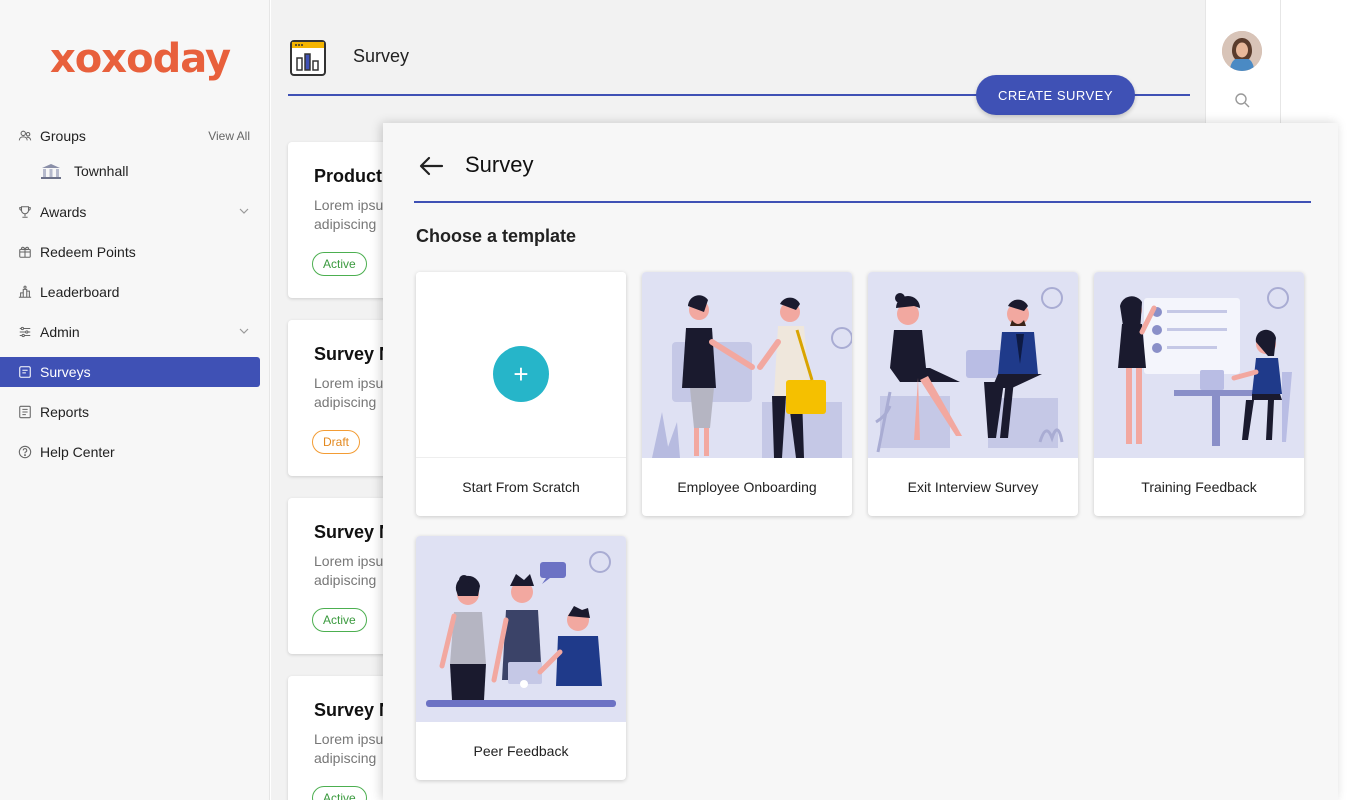  What do you see at coordinates (77, 452) in the screenshot?
I see `sidebar-item-label: Help Center` at bounding box center [77, 452].